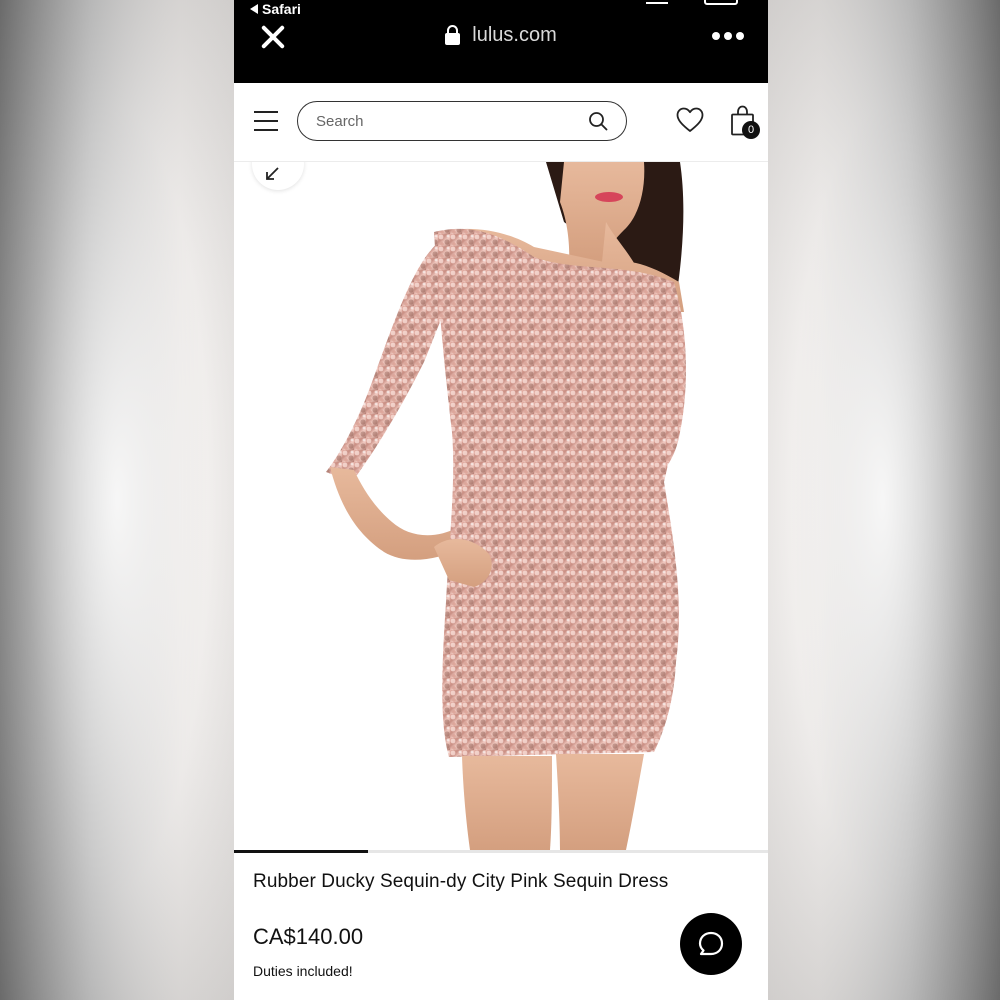 This screenshot has height=1000, width=1000. Describe the element at coordinates (690, 120) in the screenshot. I see `heart-icon` at that location.